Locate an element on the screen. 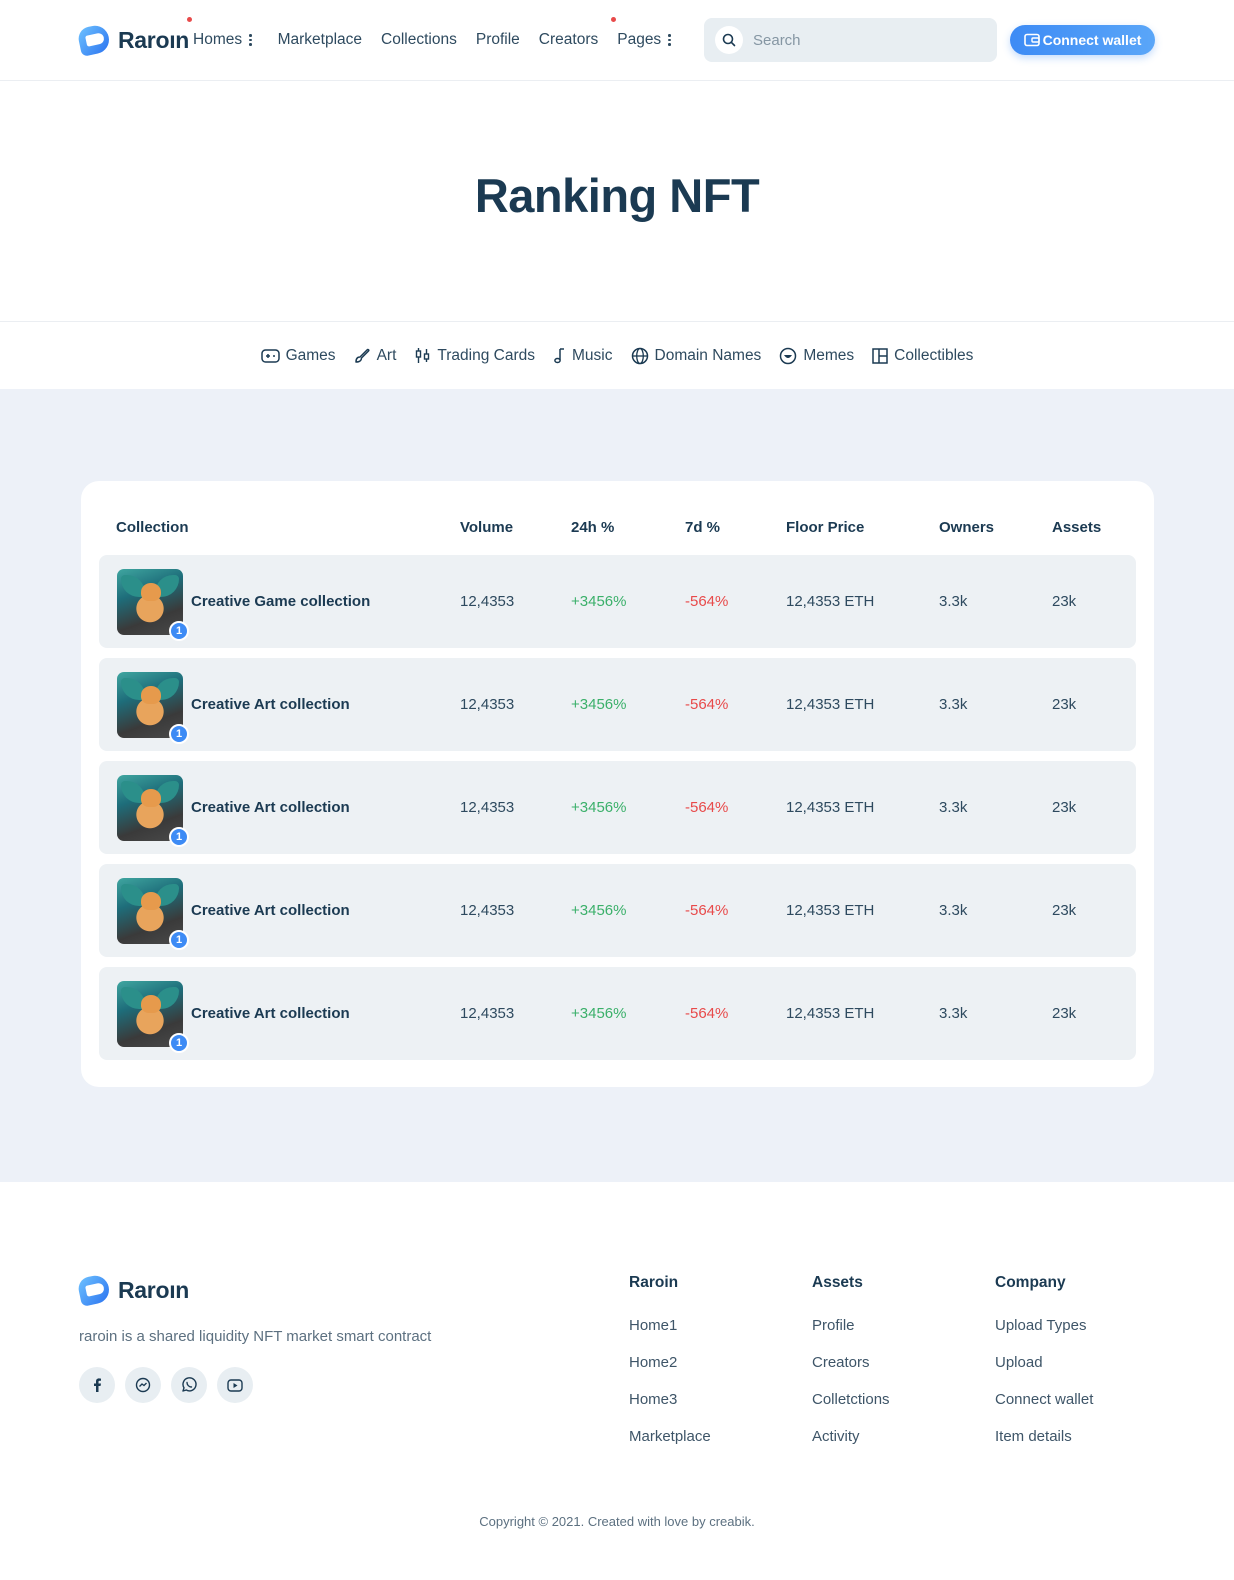 This screenshot has width=1234, height=1580. nav-item-homes: Homes is located at coordinates (219, 33).